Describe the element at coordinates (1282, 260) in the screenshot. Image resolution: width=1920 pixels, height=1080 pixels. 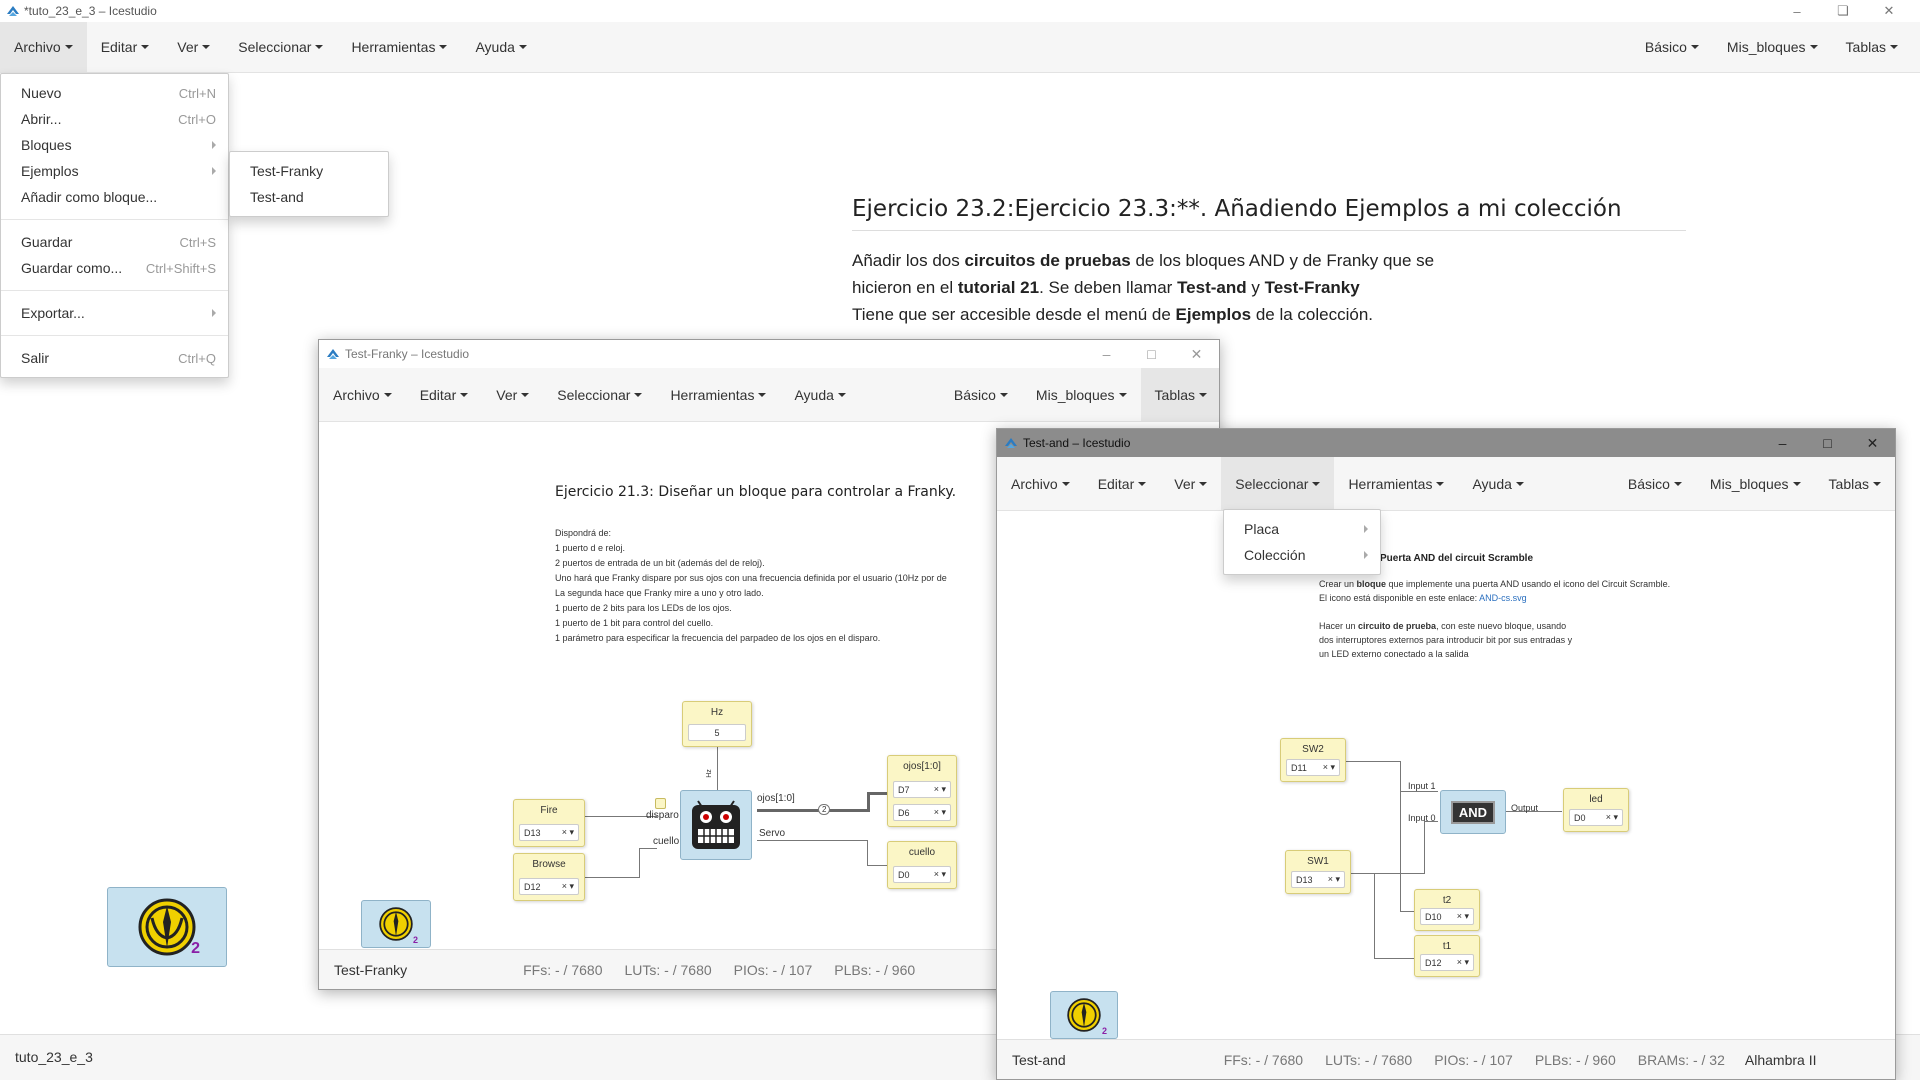
I see `doc-text: de los bloques AND y de Franky que se` at that location.